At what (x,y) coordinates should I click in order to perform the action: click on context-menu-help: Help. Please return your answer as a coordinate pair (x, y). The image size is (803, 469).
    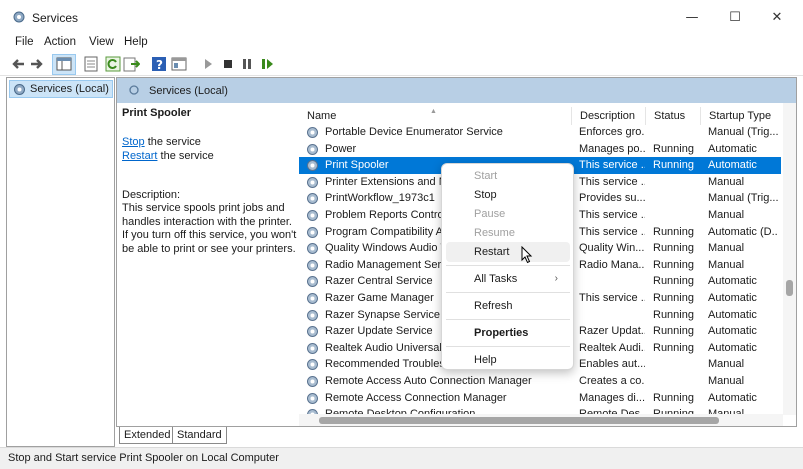
    Looking at the image, I should click on (508, 360).